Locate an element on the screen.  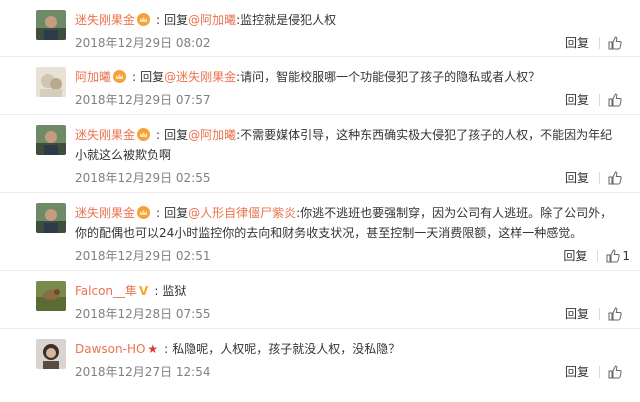
mention-link: @迷失刚果金 is located at coordinates (200, 77).